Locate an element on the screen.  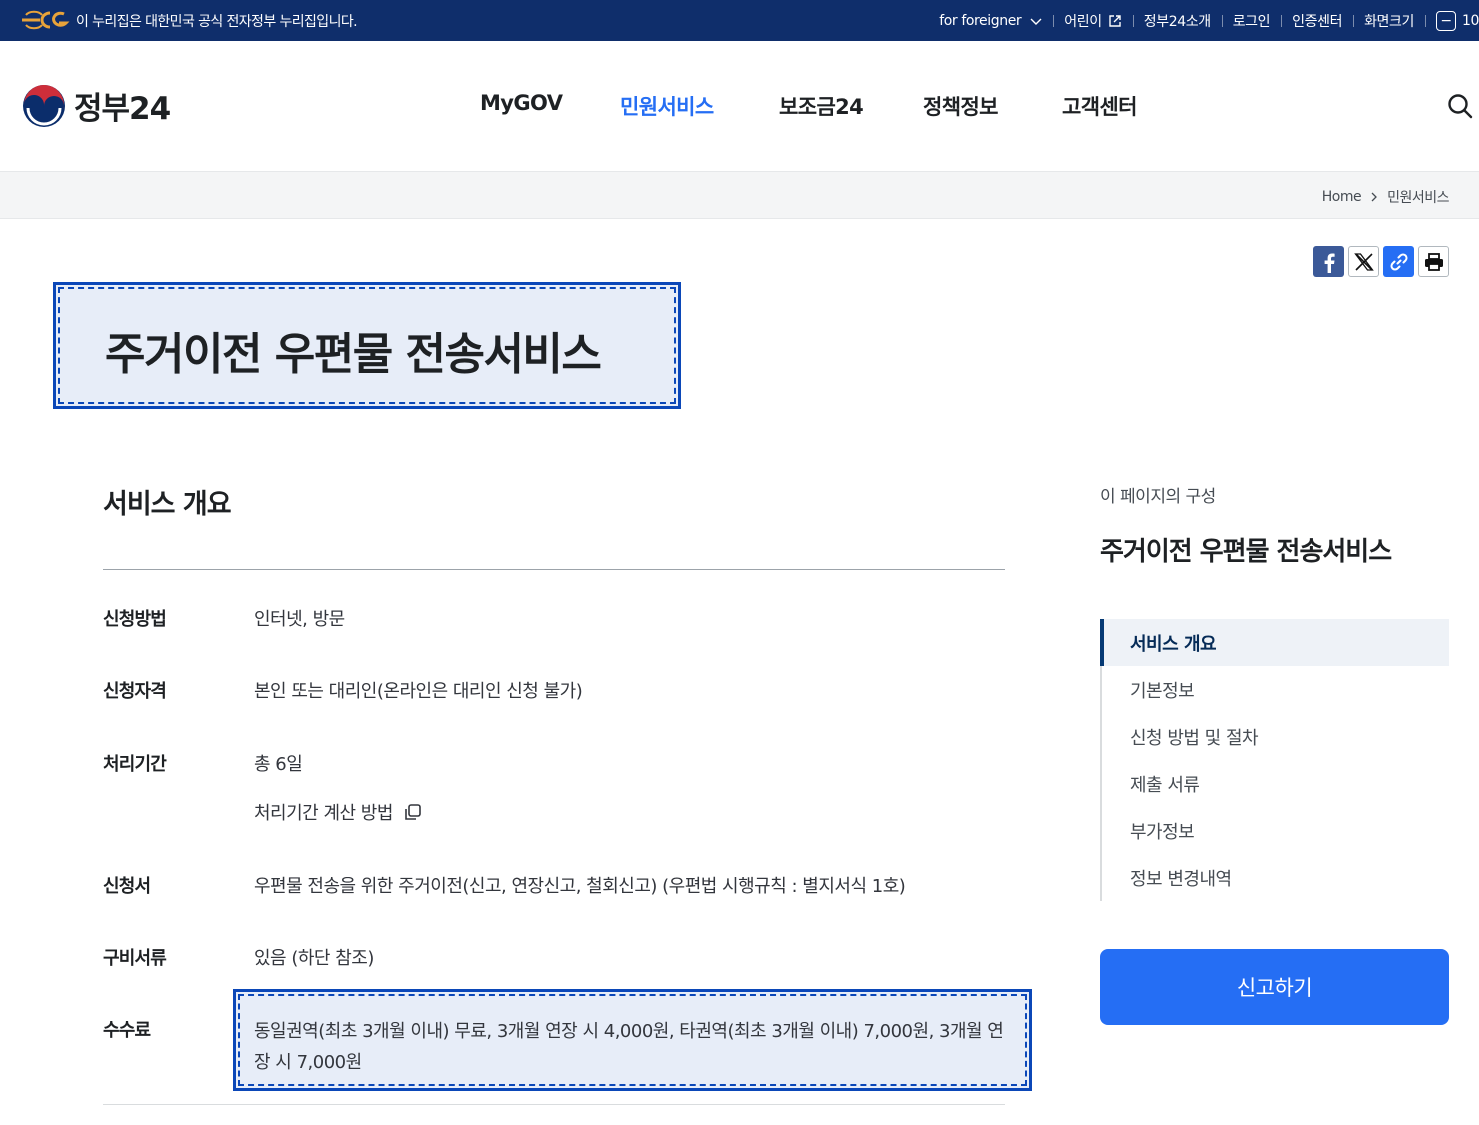
egov-logo-icon is located at coordinates (46, 20).